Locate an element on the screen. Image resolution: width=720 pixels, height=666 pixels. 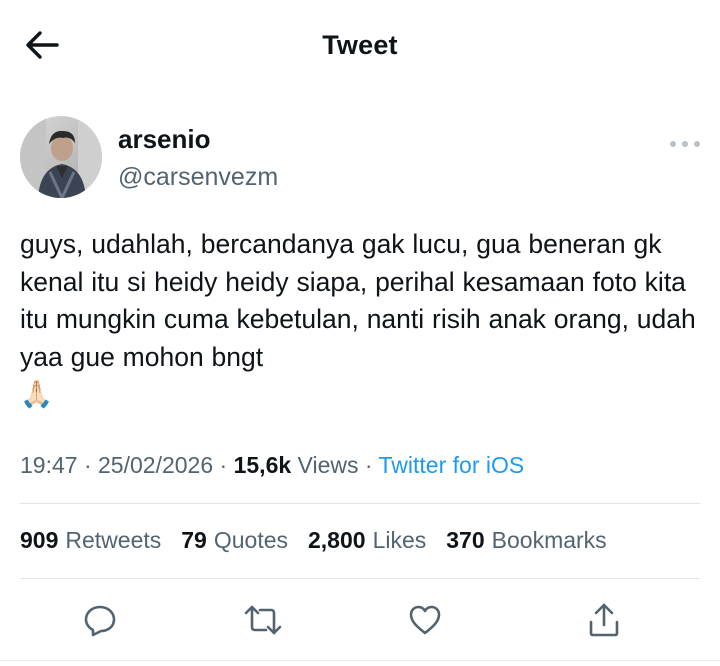
bookmarks-count: 370 is located at coordinates (465, 540).